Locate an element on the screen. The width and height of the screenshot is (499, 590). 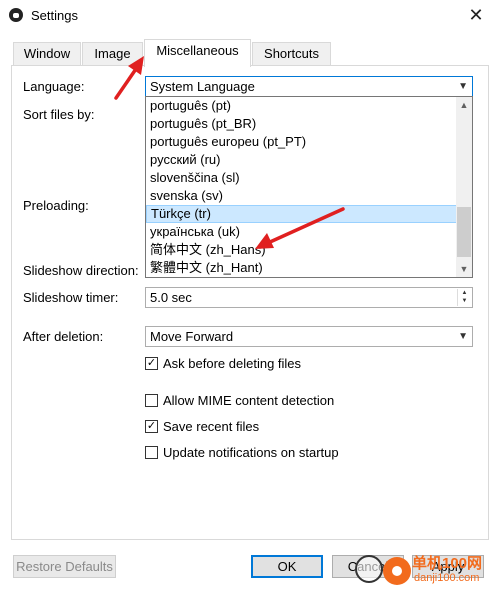
dropdown-scrollbar: ▲ ▼ is located at coordinates (464, 187).